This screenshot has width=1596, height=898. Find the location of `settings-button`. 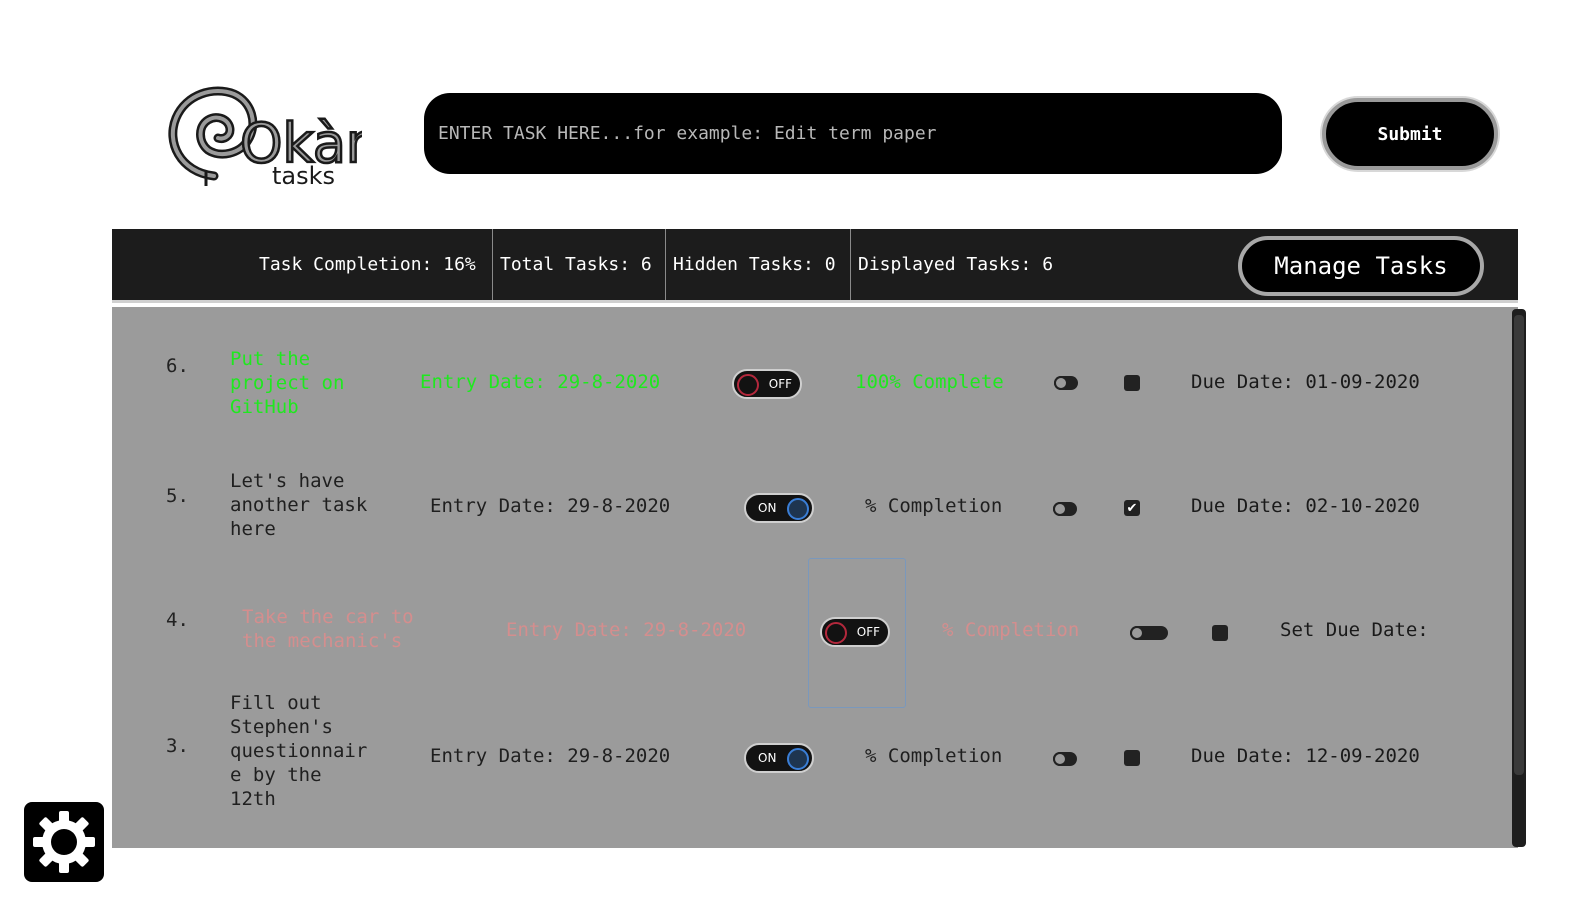

settings-button is located at coordinates (64, 842).